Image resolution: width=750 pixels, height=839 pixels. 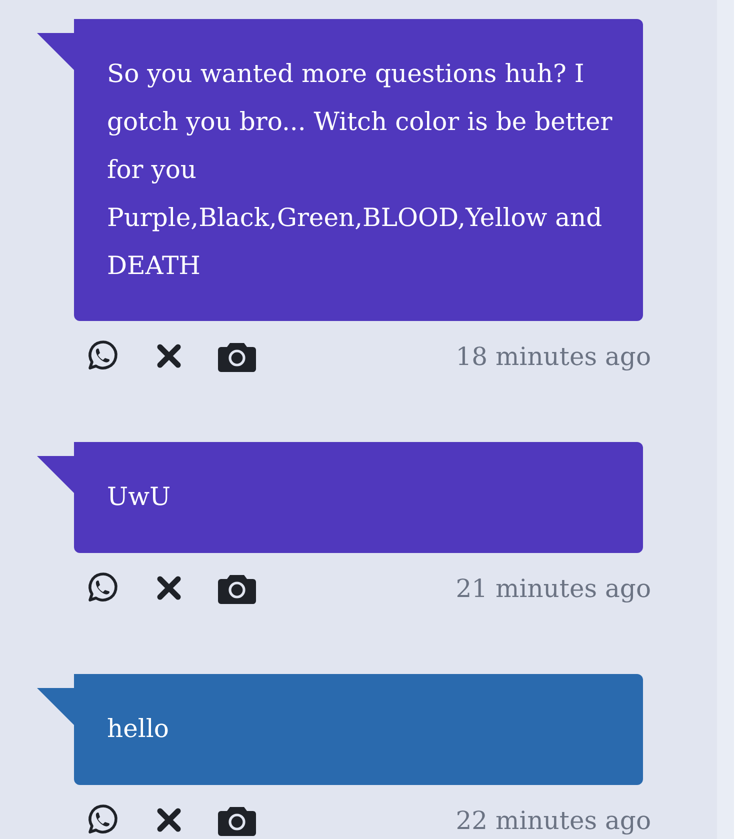 What do you see at coordinates (358, 497) in the screenshot?
I see `message-bubble: UwU` at bounding box center [358, 497].